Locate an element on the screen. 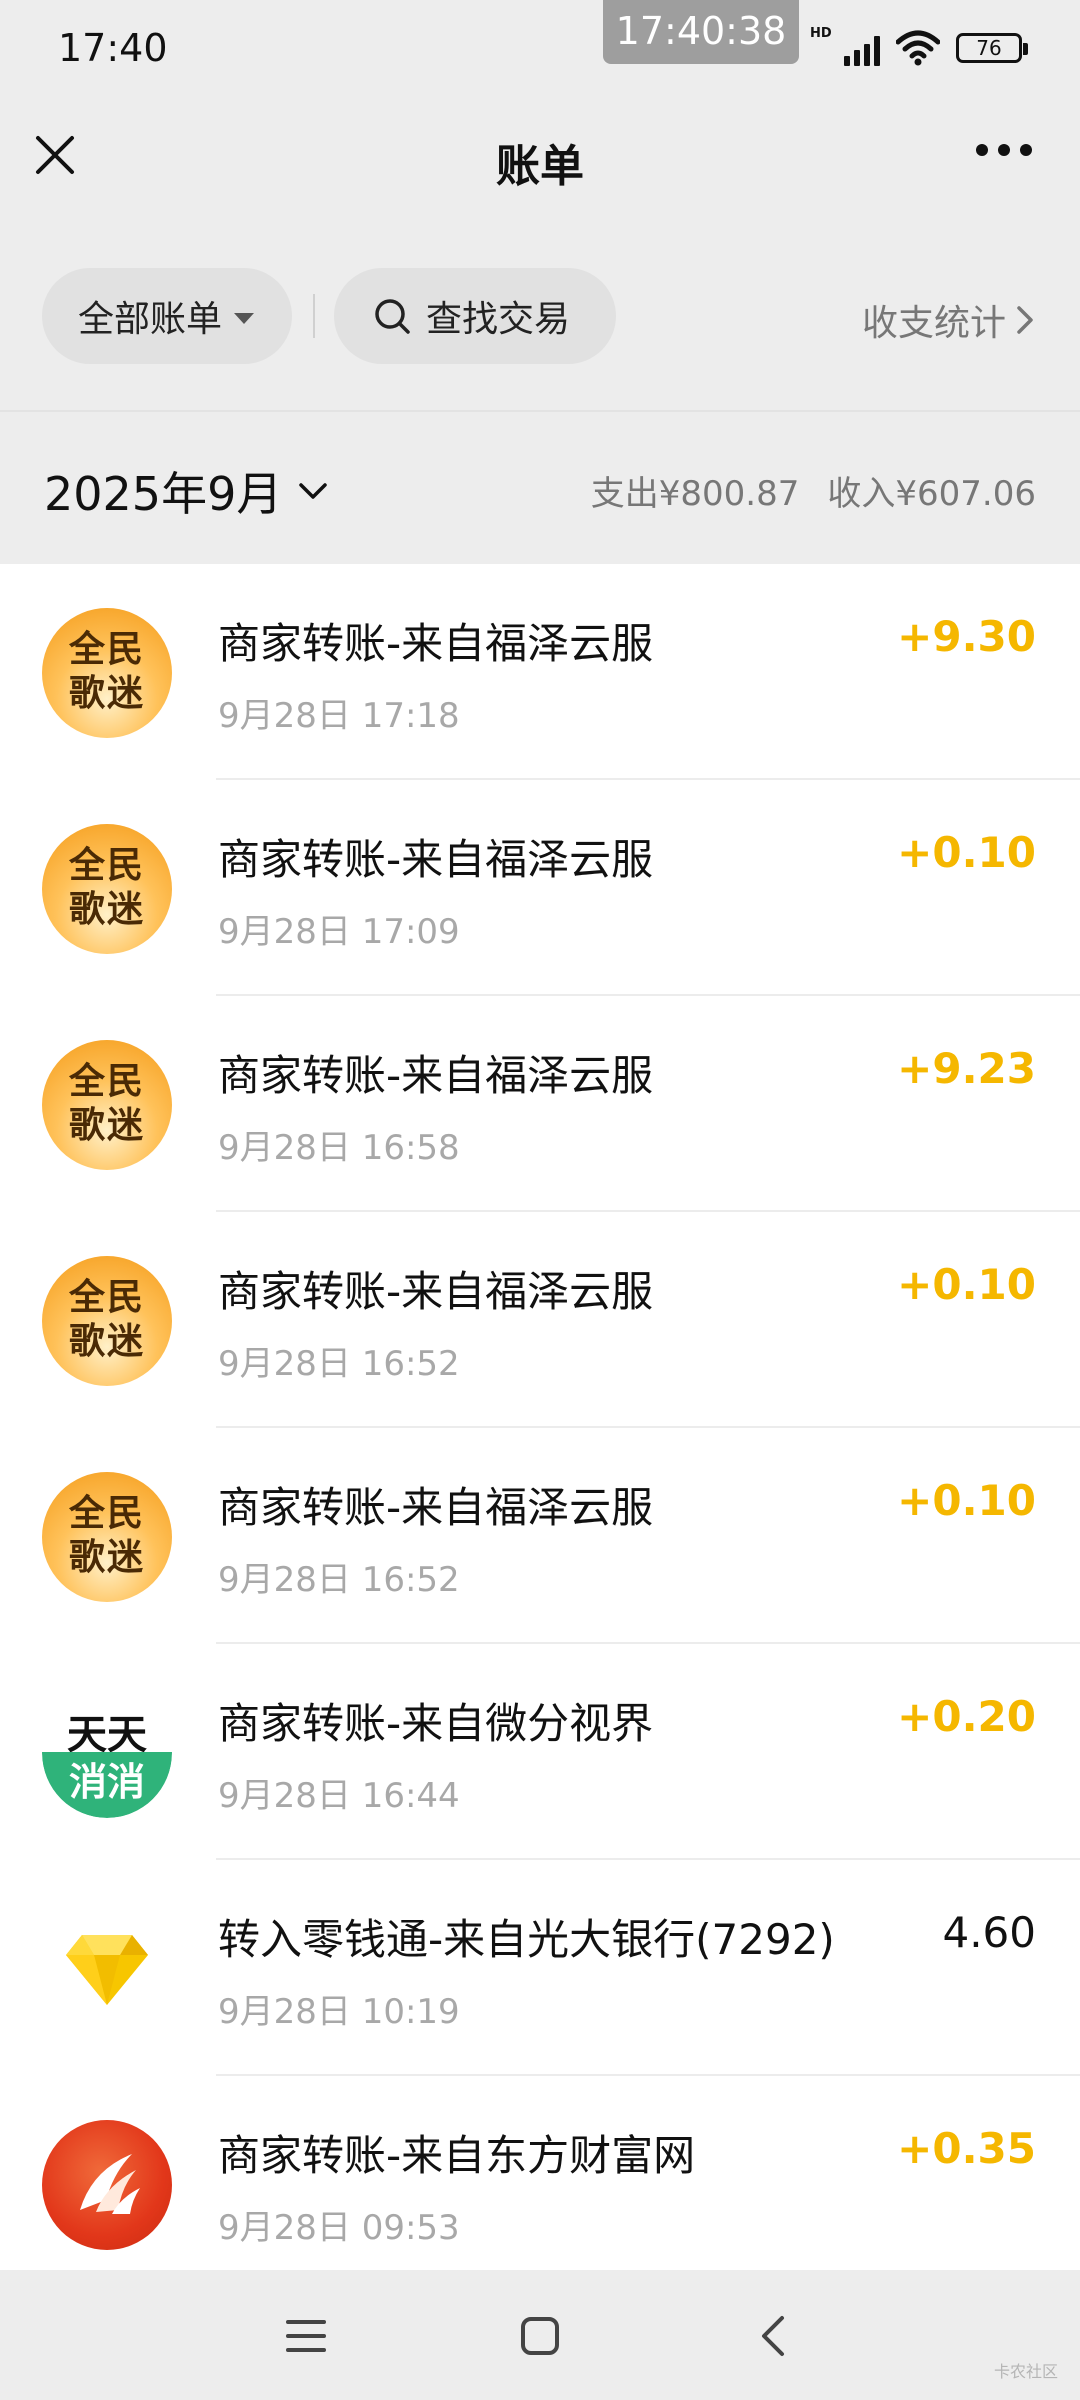 This screenshot has height=2400, width=1080. month-label: 2025年9月 is located at coordinates (163, 494).